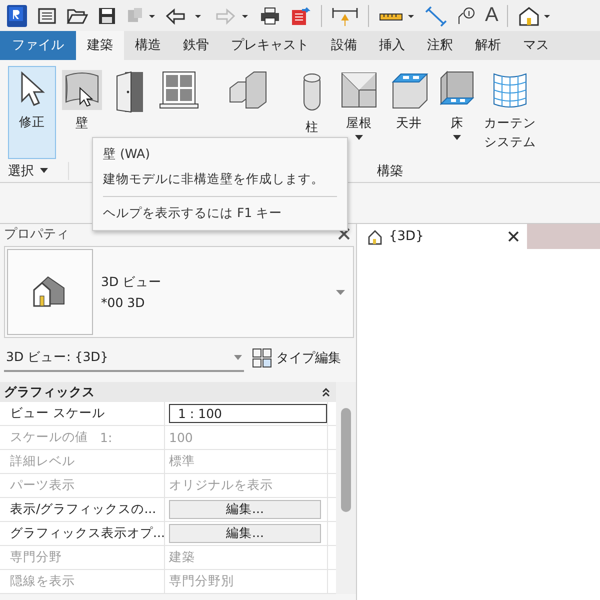 This screenshot has height=600, width=600. What do you see at coordinates (390, 171) in the screenshot?
I see `panel-title: 構築` at bounding box center [390, 171].